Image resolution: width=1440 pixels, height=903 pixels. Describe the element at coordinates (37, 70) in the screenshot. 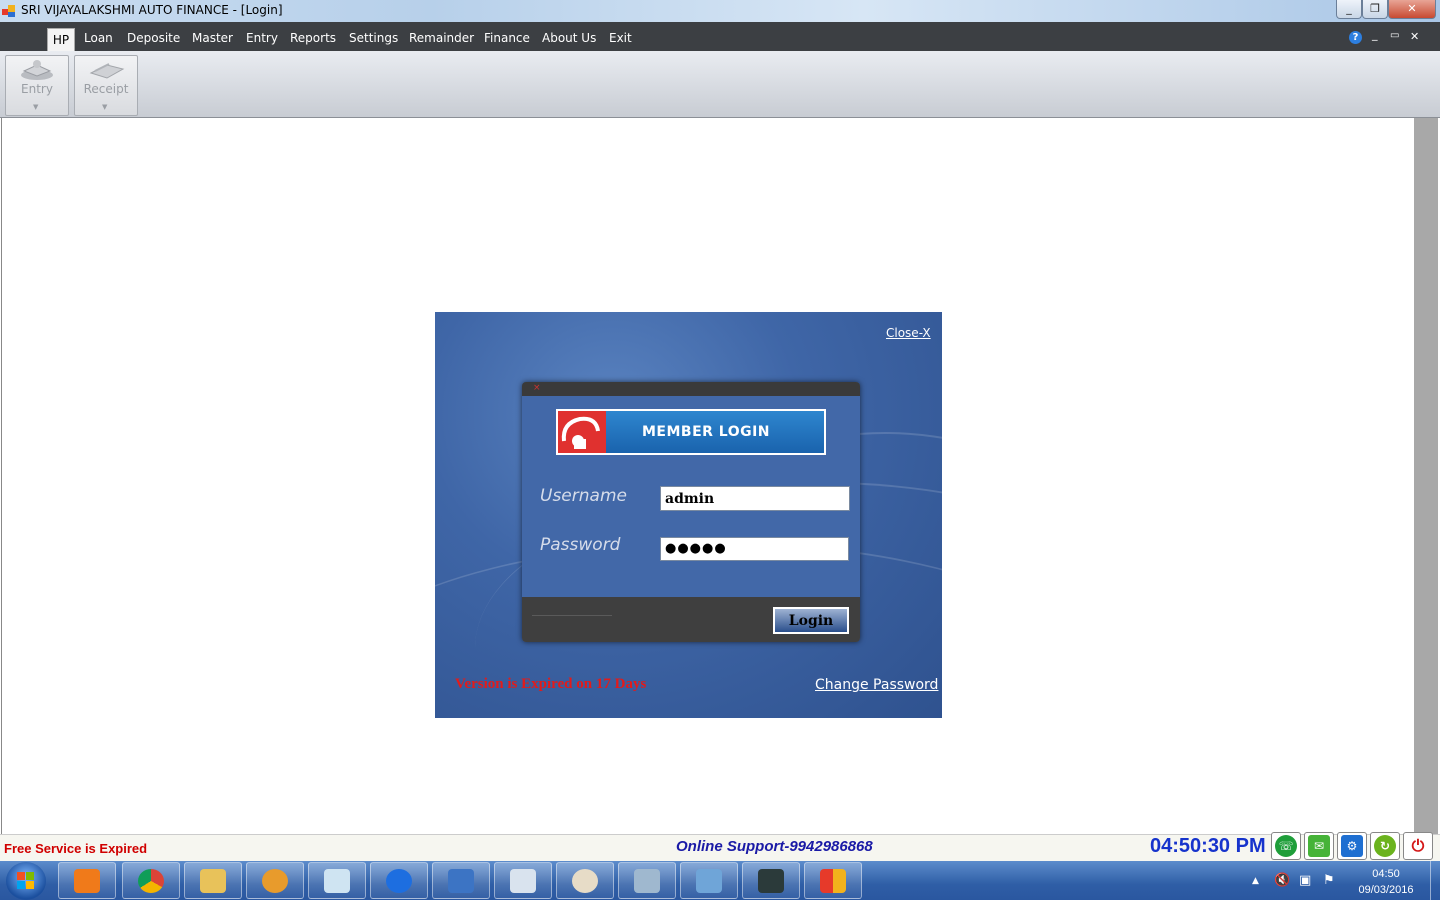

I see `book-icon` at that location.